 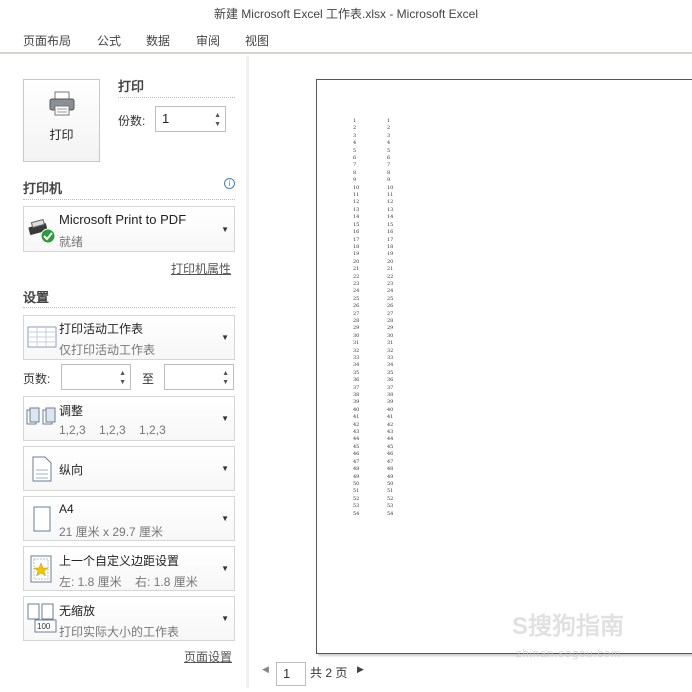 What do you see at coordinates (217, 115) in the screenshot?
I see `copies-up-arrow-icon: ▲` at bounding box center [217, 115].